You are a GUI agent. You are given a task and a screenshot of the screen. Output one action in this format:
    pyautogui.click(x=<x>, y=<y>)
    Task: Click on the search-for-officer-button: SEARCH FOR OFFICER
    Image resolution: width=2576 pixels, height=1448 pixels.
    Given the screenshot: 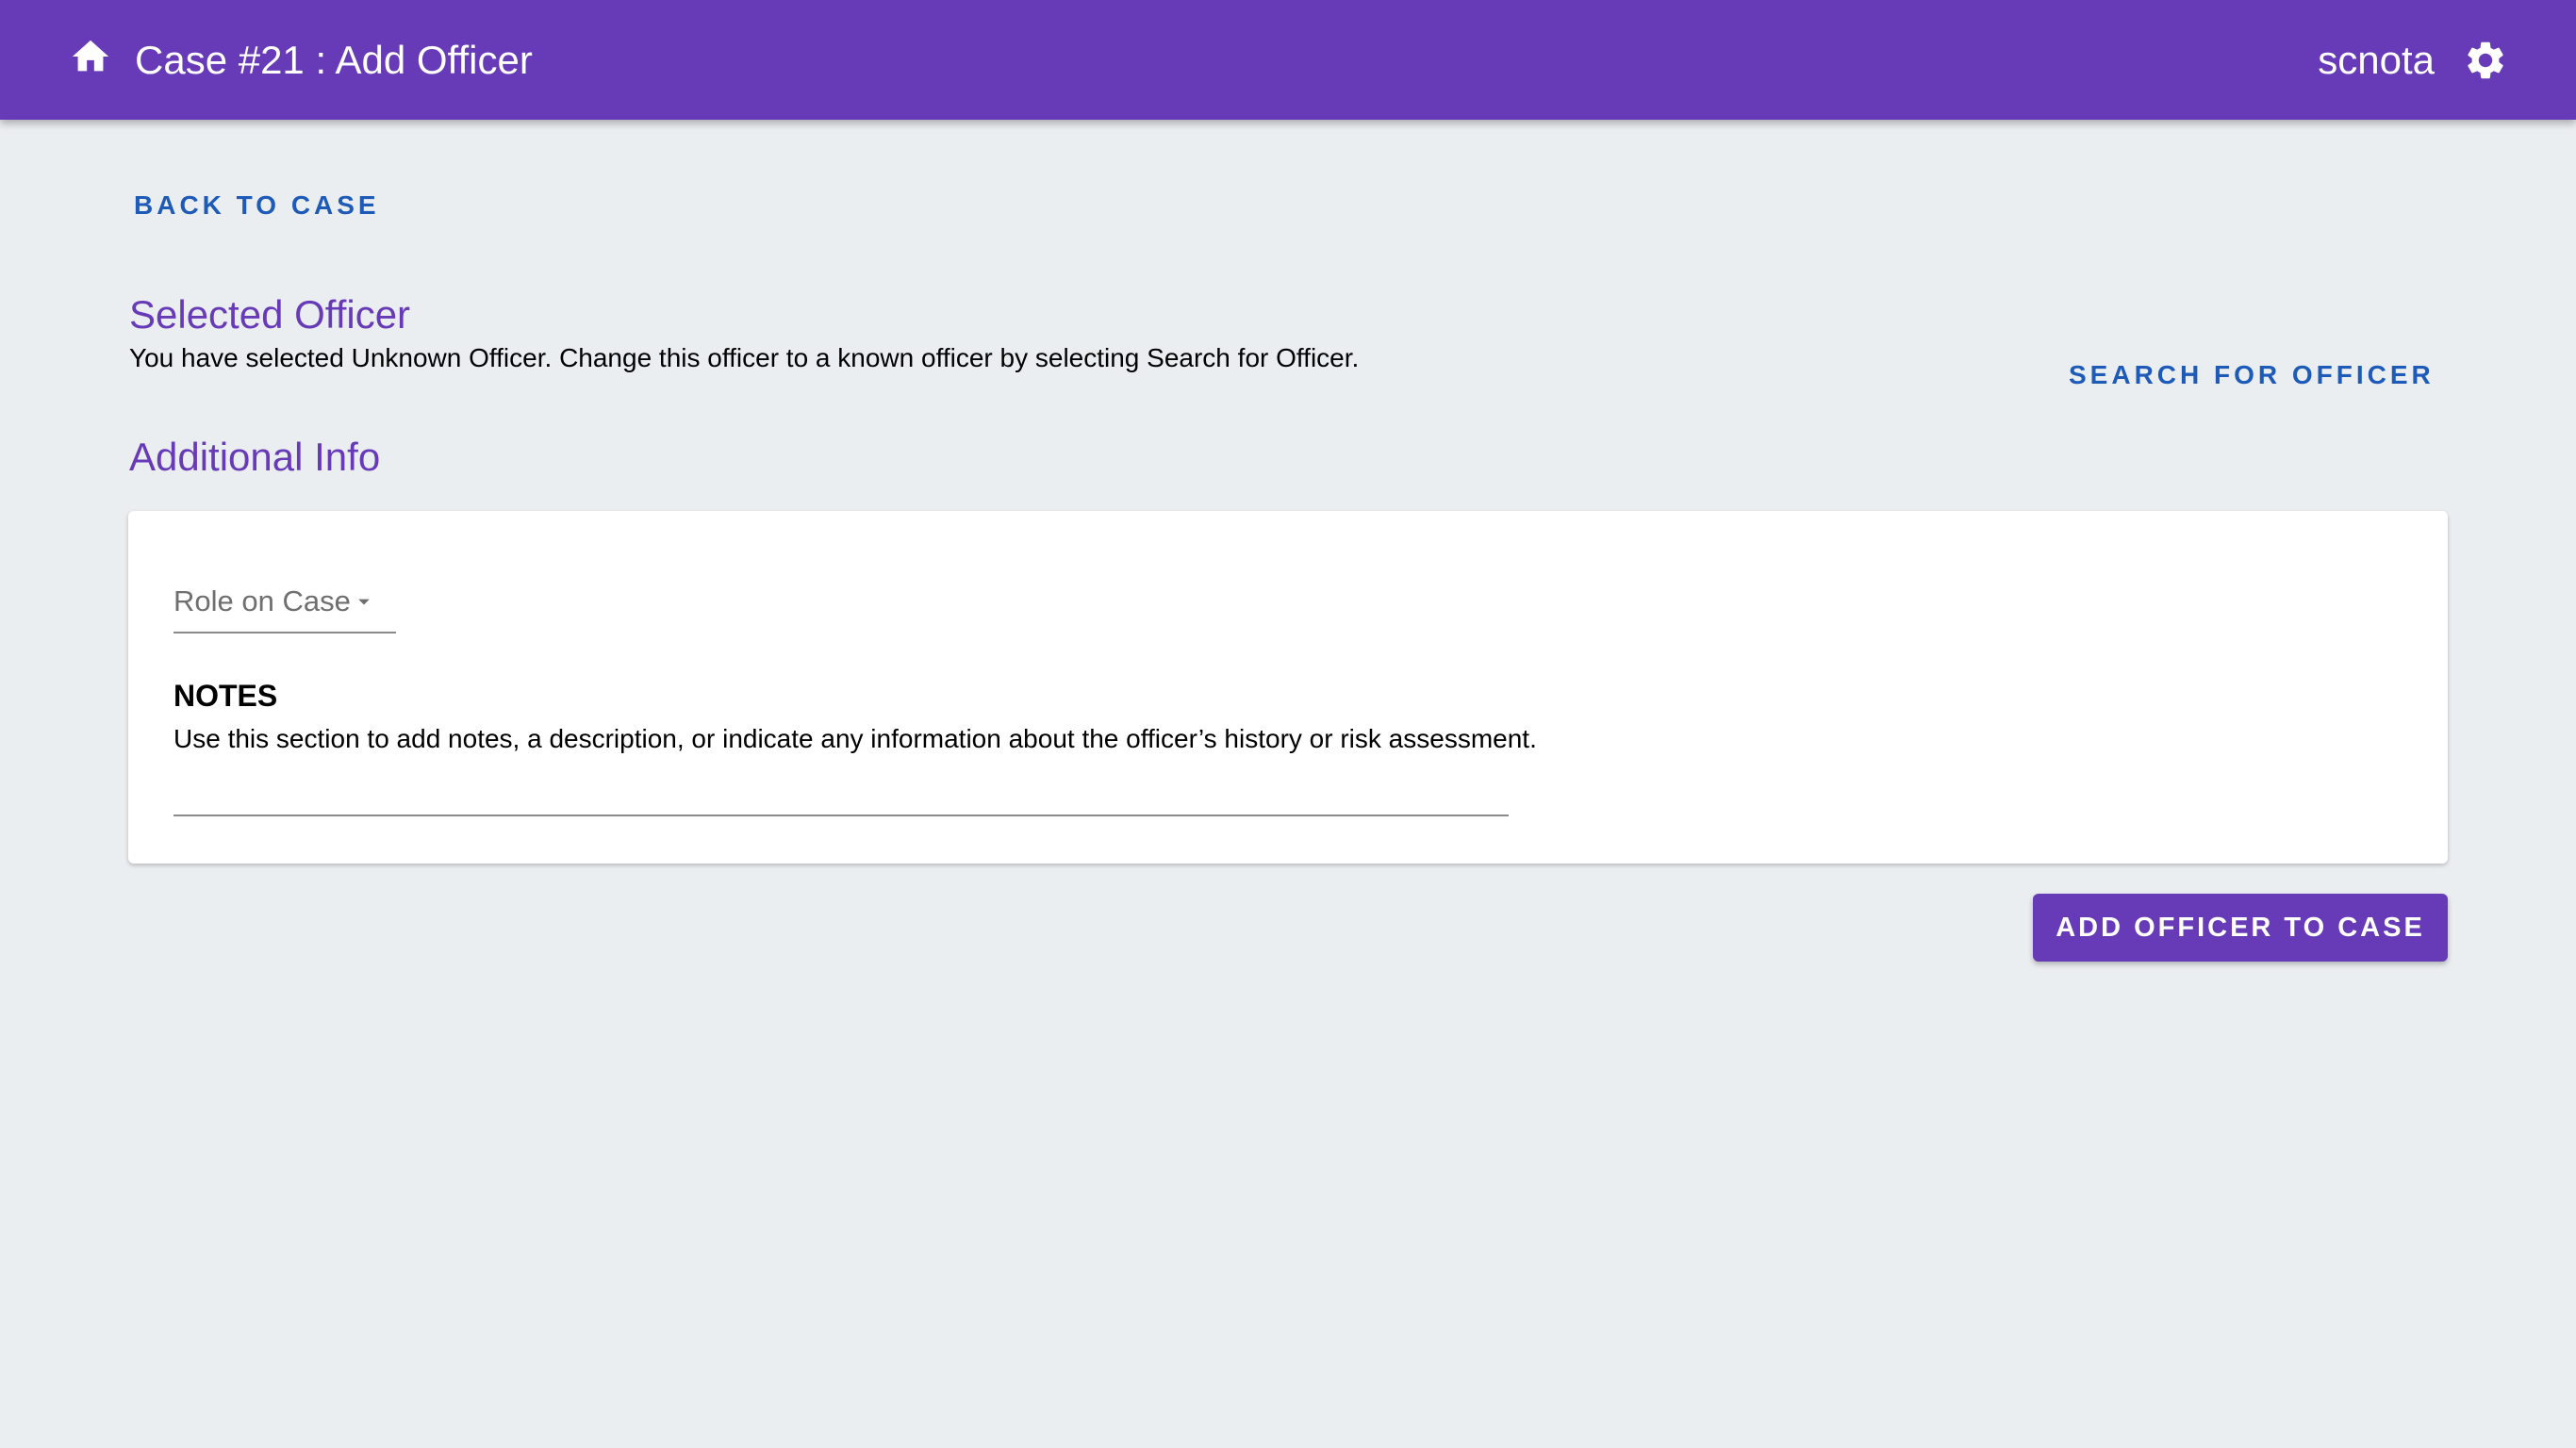 What is the action you would take?
    pyautogui.click(x=2252, y=375)
    